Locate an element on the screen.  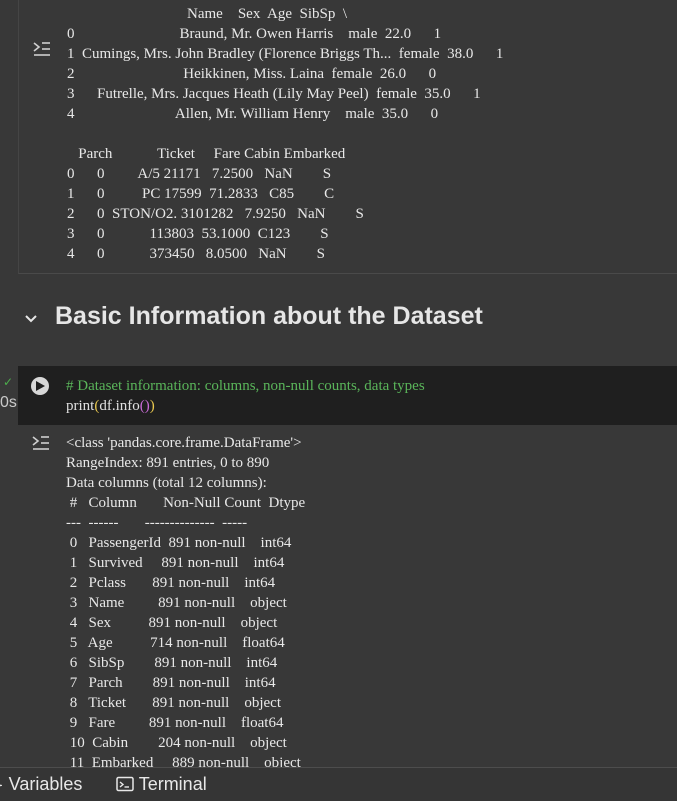
run-cell-button is located at coordinates (40, 386).